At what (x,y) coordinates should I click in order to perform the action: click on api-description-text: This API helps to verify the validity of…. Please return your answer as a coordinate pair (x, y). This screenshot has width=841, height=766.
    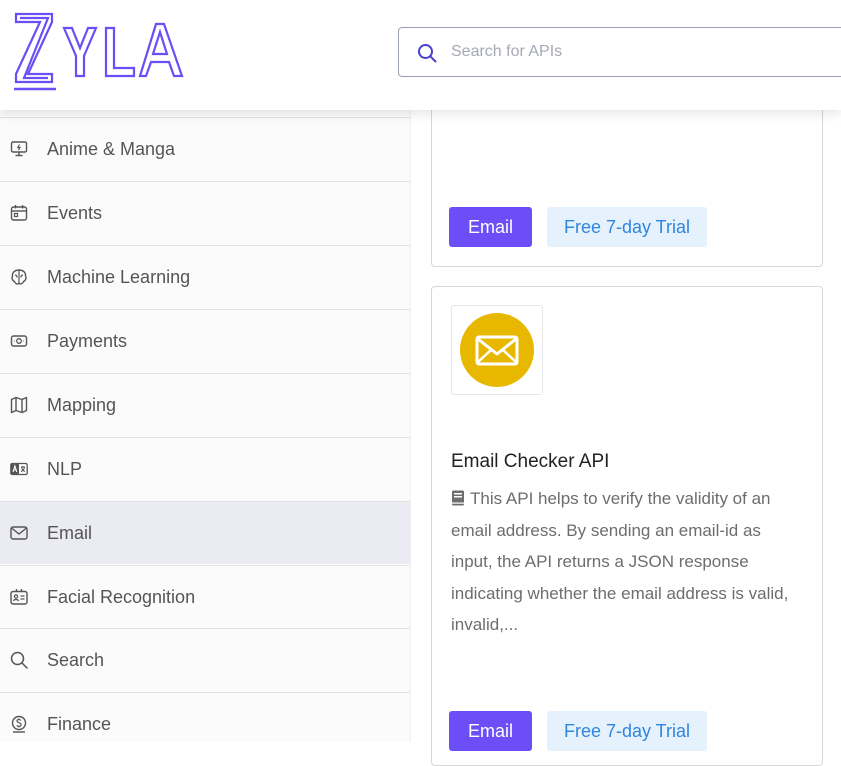
    Looking at the image, I should click on (620, 561).